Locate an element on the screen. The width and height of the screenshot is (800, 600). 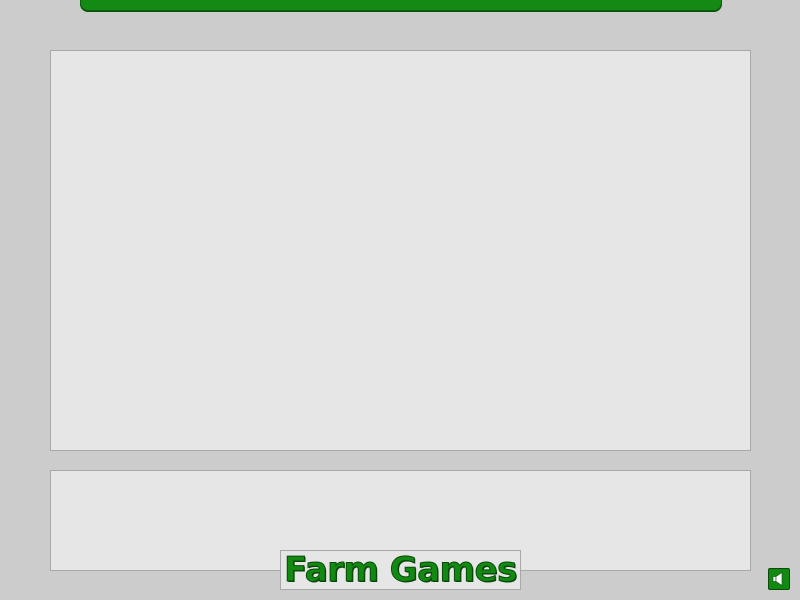
sound-toggle-button is located at coordinates (779, 579).